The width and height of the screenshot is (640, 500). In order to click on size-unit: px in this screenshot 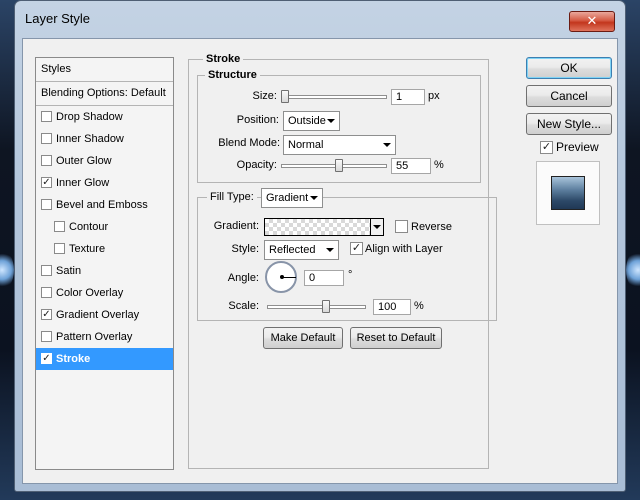, I will do `click(434, 96)`.